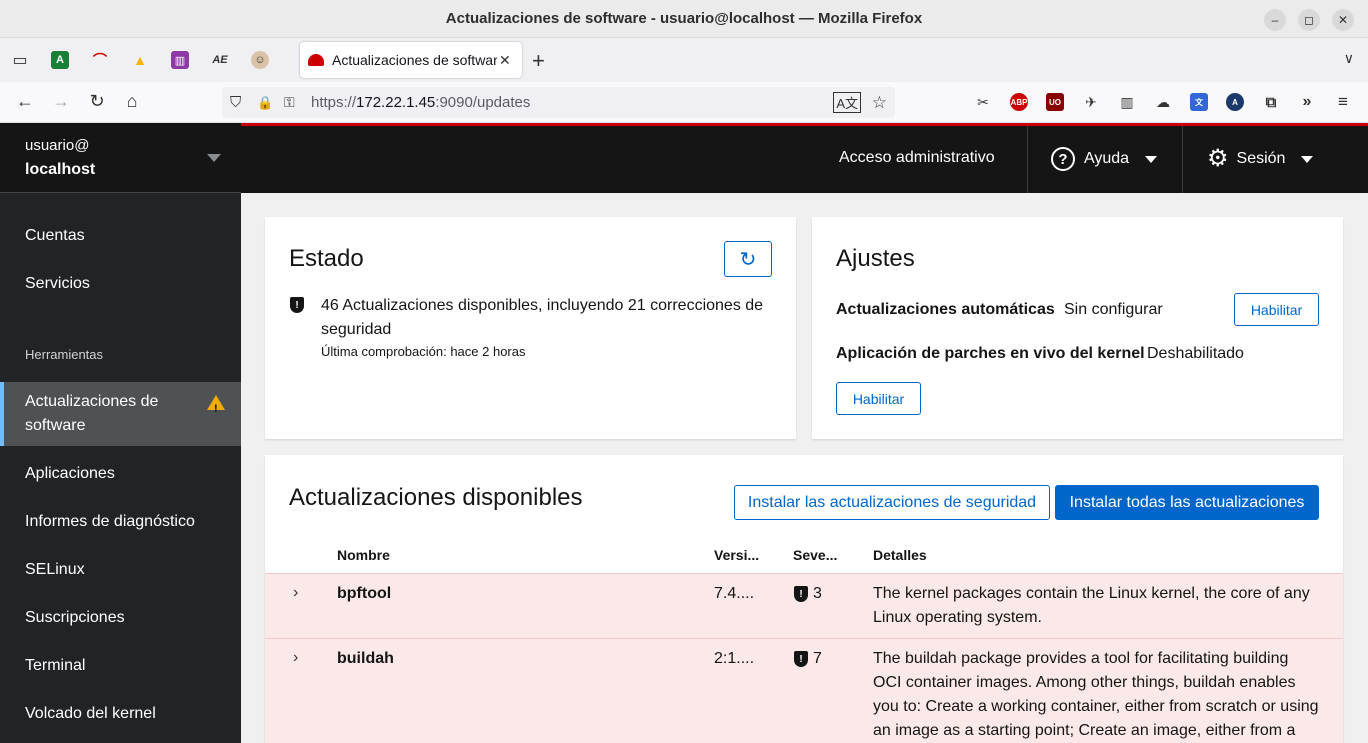 The image size is (1368, 743). Describe the element at coordinates (411, 60) in the screenshot. I see `active-tab: Actualizaciones de software ✕` at that location.